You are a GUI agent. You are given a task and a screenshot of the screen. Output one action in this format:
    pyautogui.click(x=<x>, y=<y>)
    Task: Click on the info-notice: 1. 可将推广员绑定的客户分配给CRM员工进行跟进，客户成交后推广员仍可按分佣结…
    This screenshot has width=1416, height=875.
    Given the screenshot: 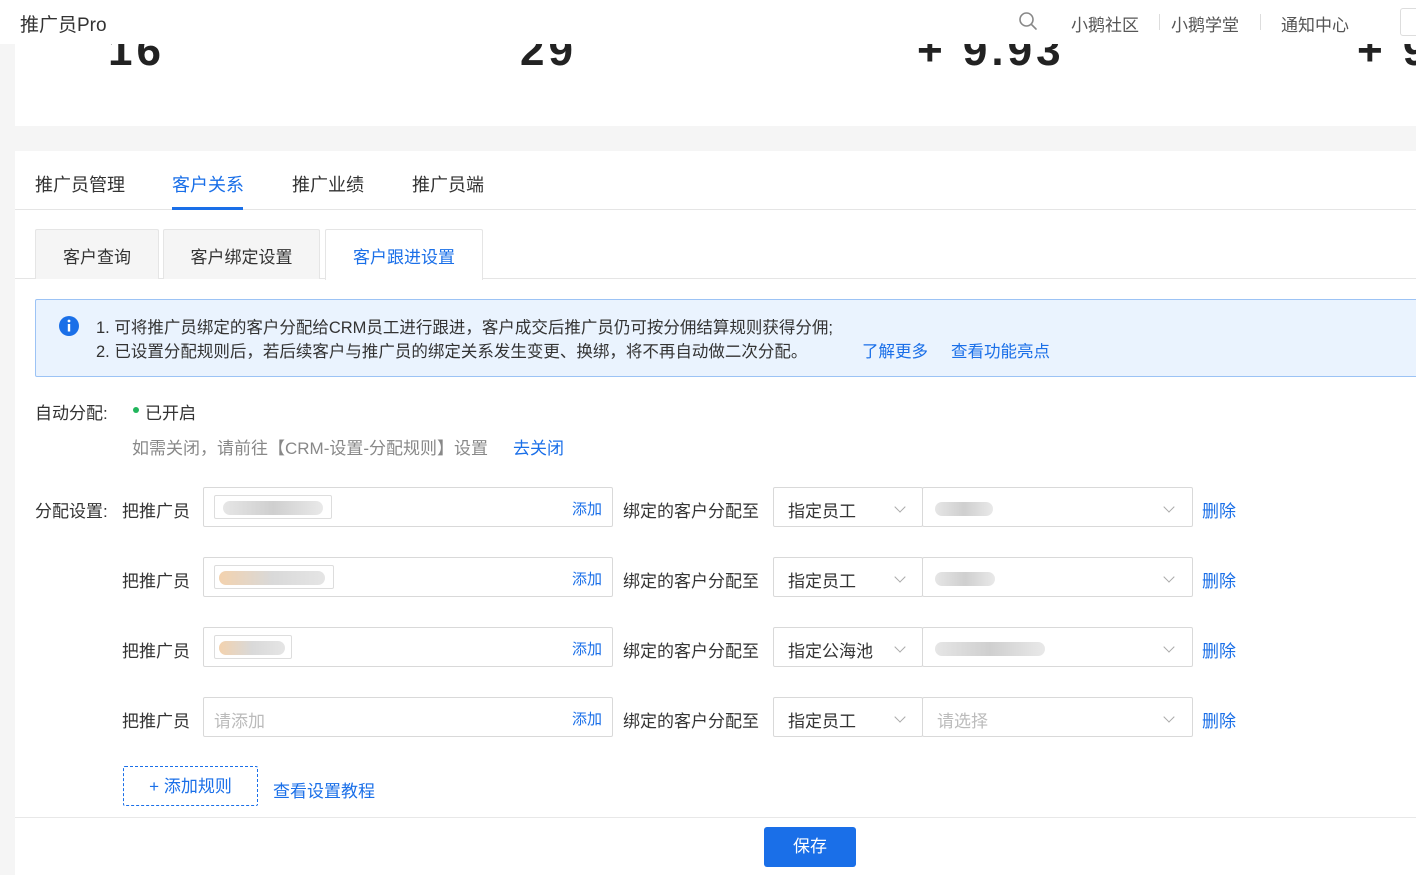 What is the action you would take?
    pyautogui.click(x=725, y=338)
    